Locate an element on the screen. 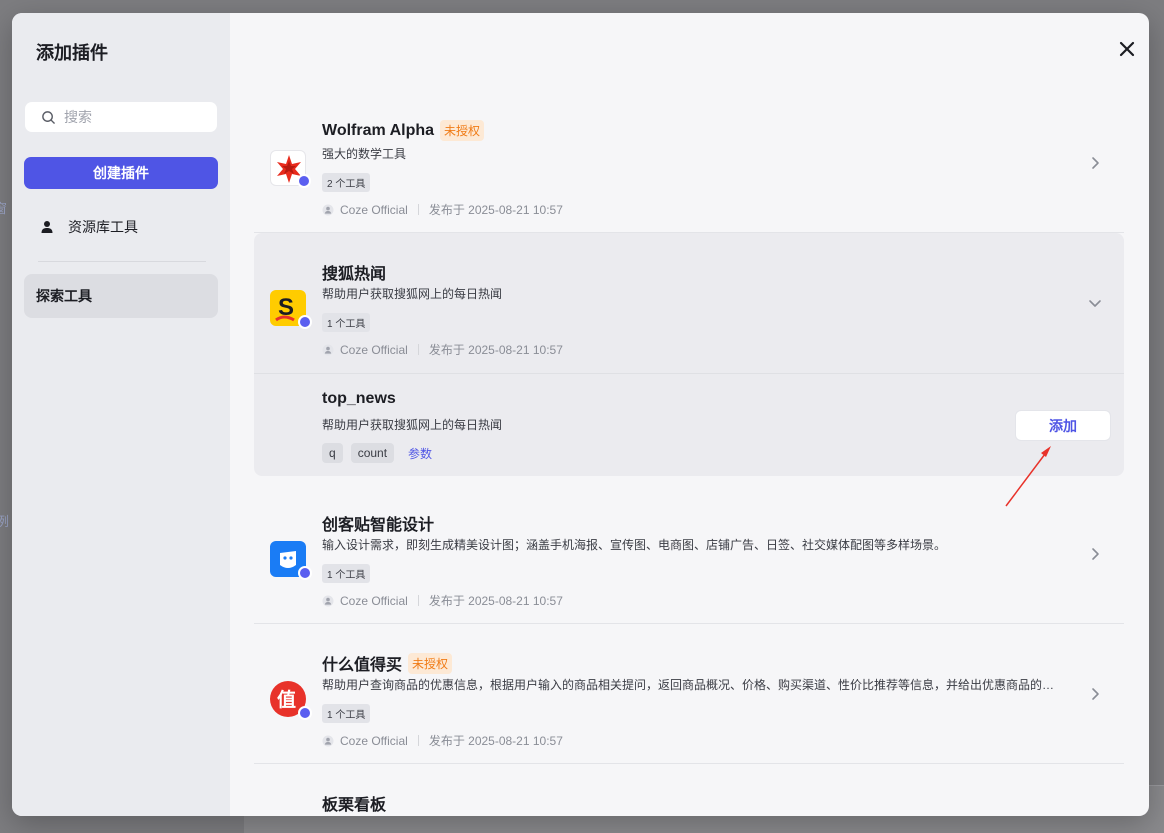 This screenshot has width=1164, height=833. svg-text: 值 is located at coordinates (286, 699).